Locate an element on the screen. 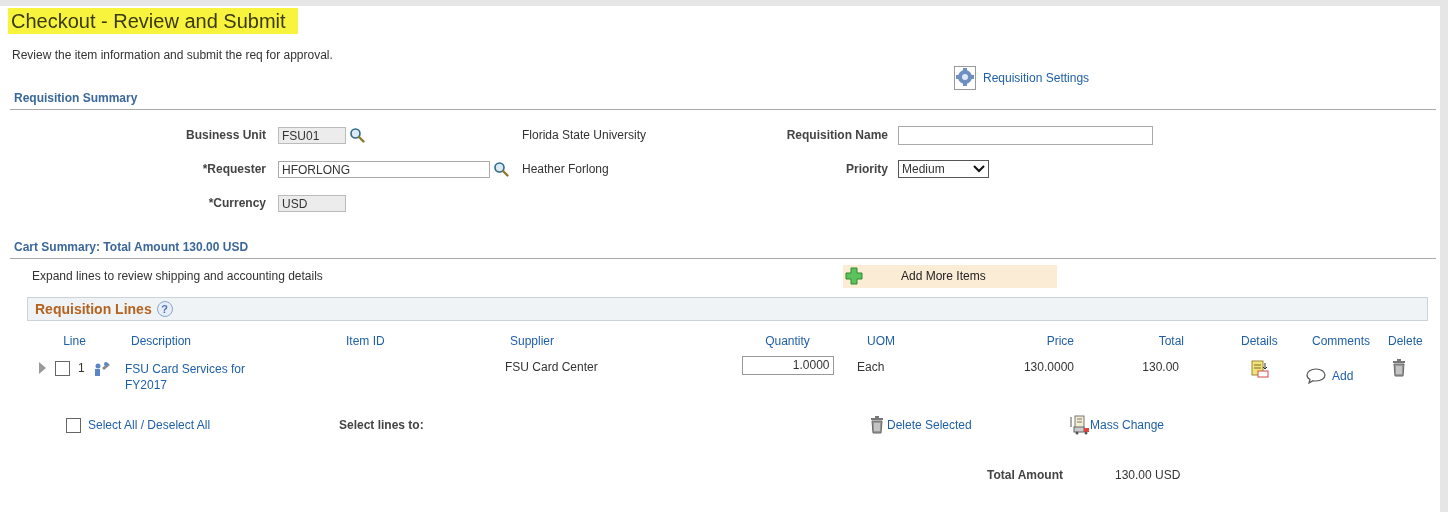 The width and height of the screenshot is (1448, 512). panel-title: Requisition Lines is located at coordinates (93, 309).